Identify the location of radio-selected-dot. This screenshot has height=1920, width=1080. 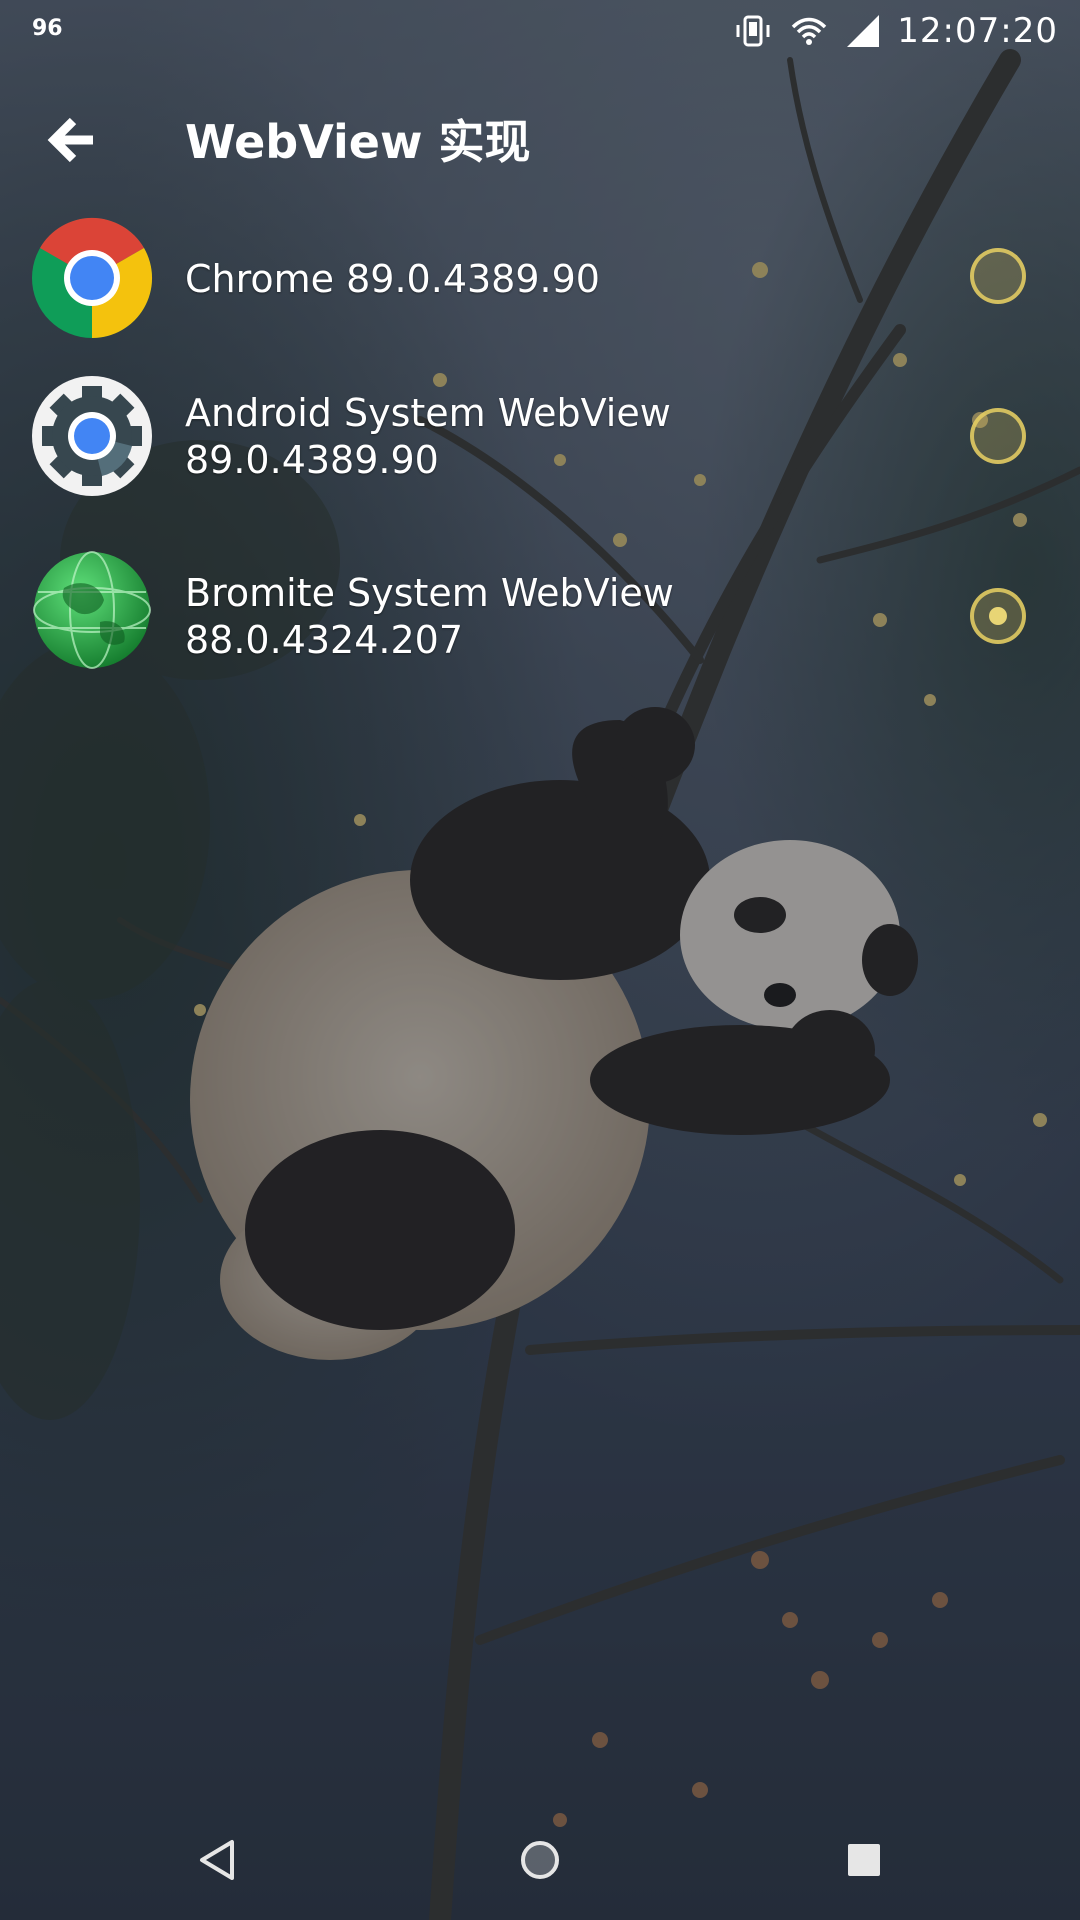
(998, 616).